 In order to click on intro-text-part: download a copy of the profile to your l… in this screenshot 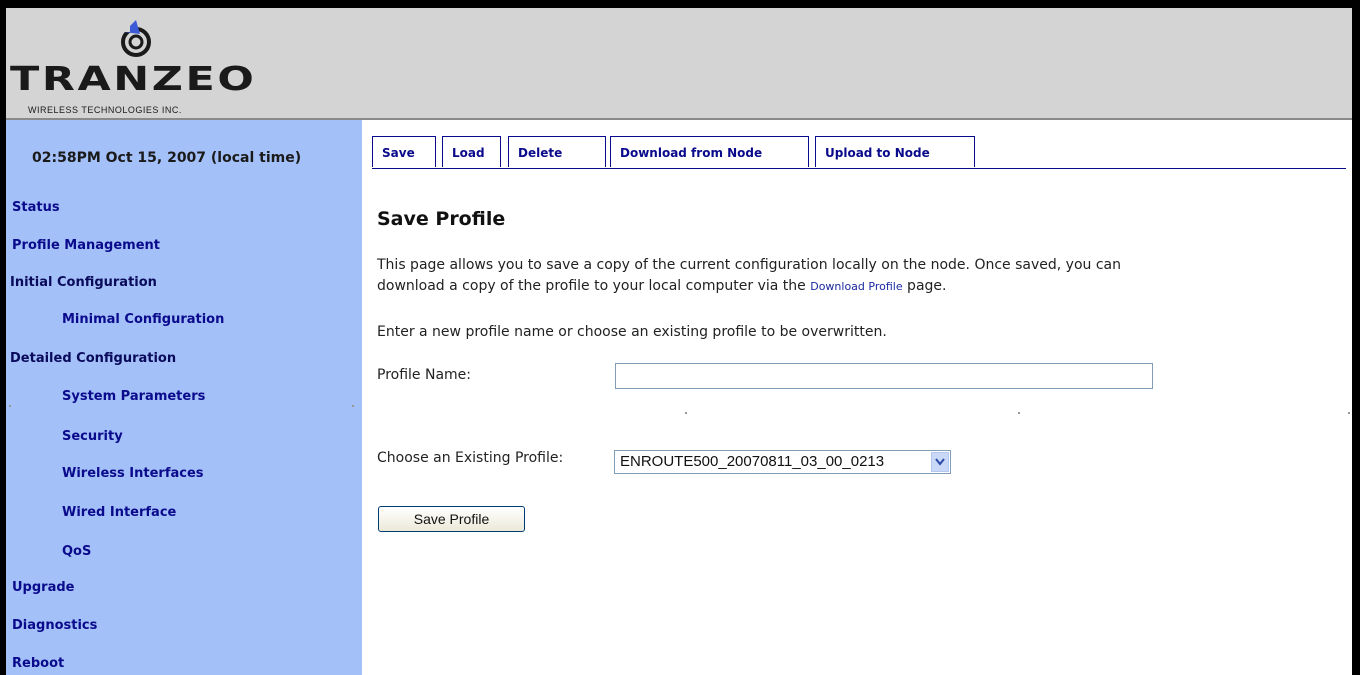, I will do `click(594, 286)`.